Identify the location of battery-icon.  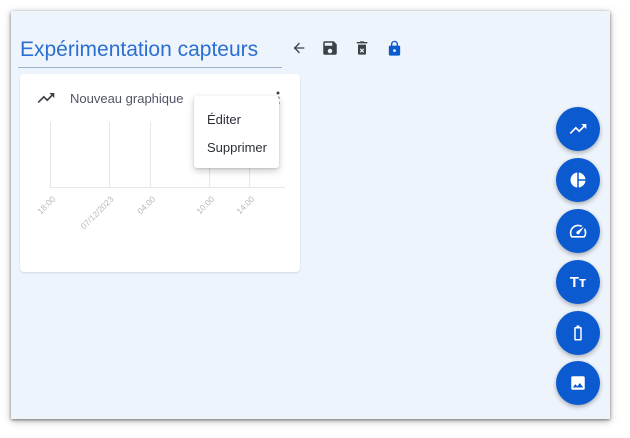
(578, 333).